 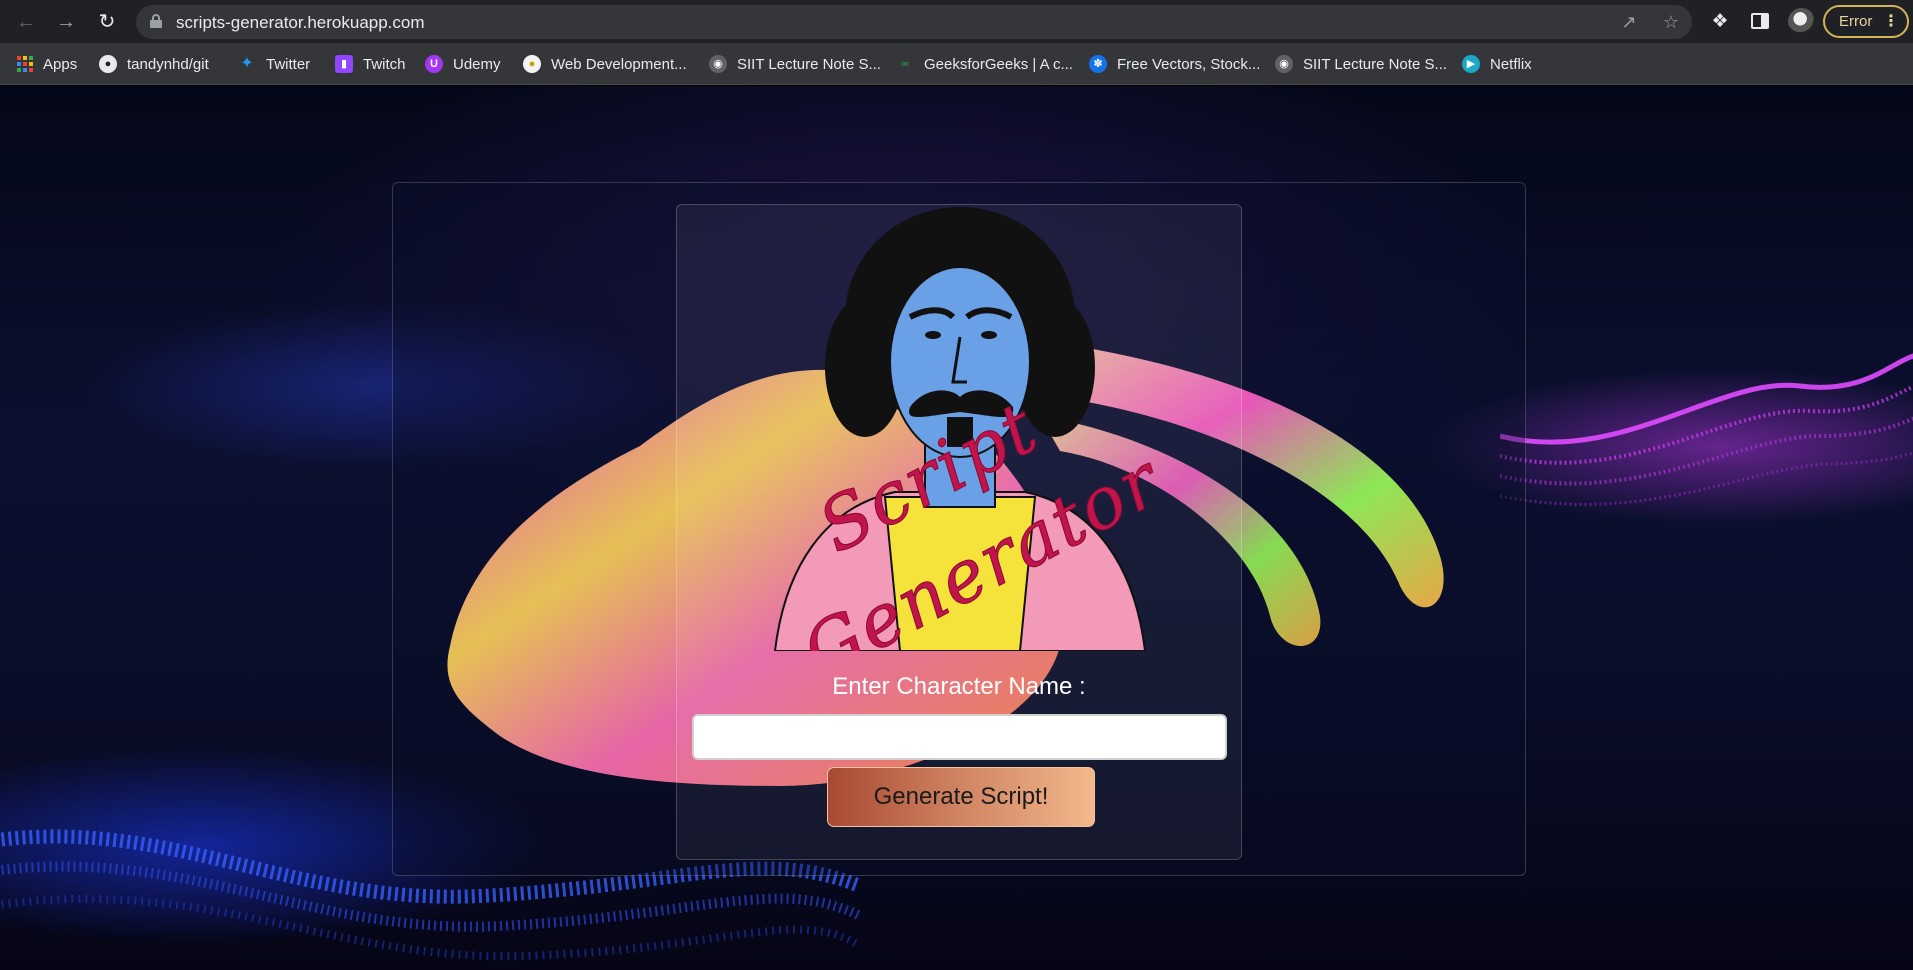 I want to click on twitter-icon: ✦, so click(x=247, y=63).